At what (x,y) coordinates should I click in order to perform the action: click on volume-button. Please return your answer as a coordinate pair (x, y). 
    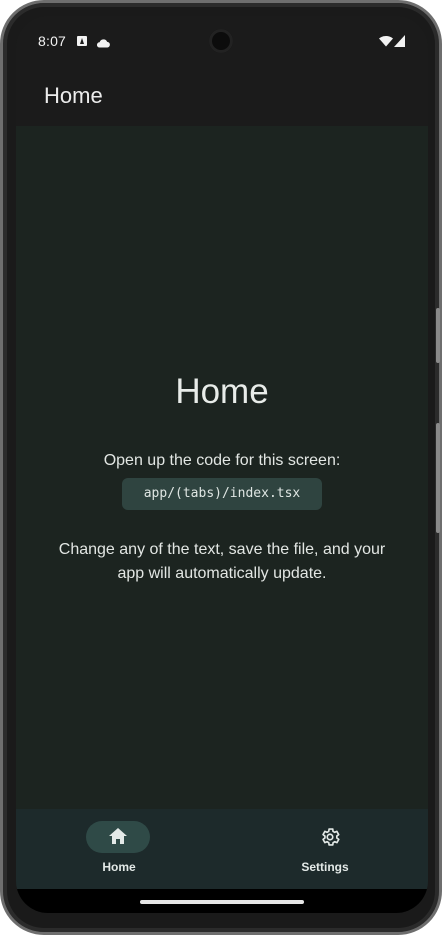
    Looking at the image, I should click on (438, 478).